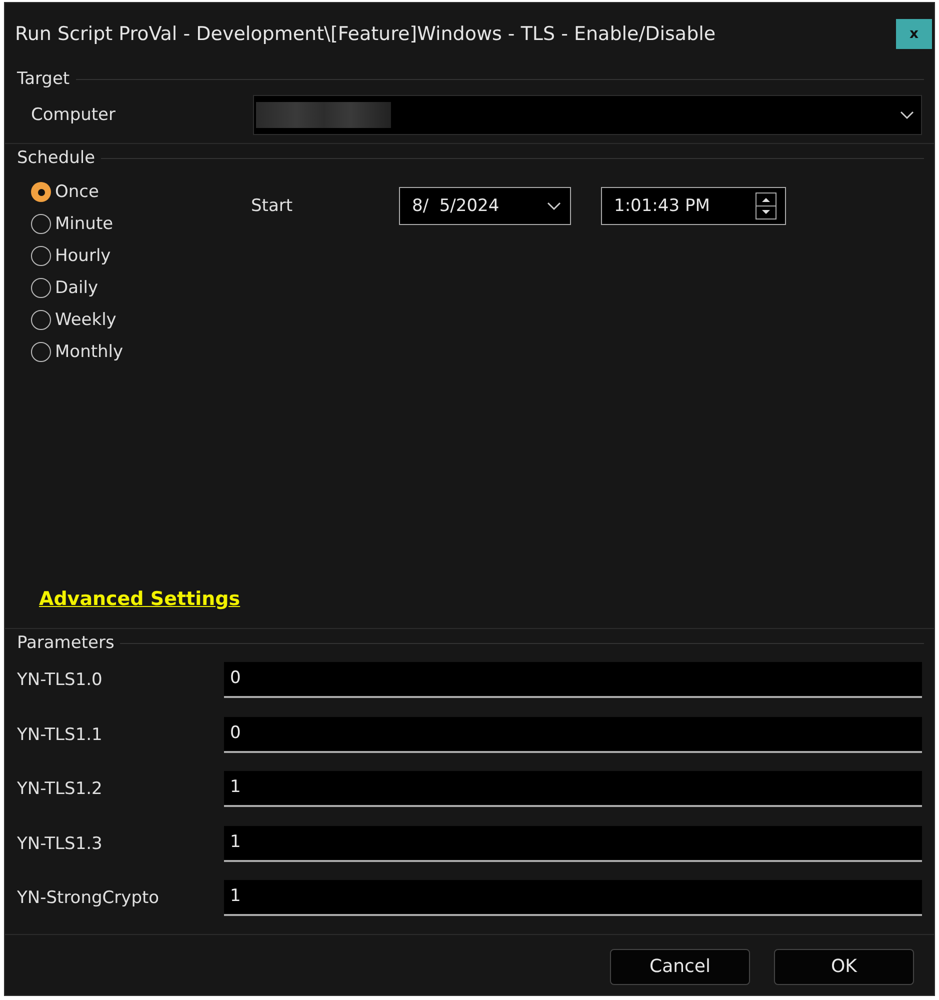  What do you see at coordinates (56, 158) in the screenshot?
I see `section-heading: Schedule` at bounding box center [56, 158].